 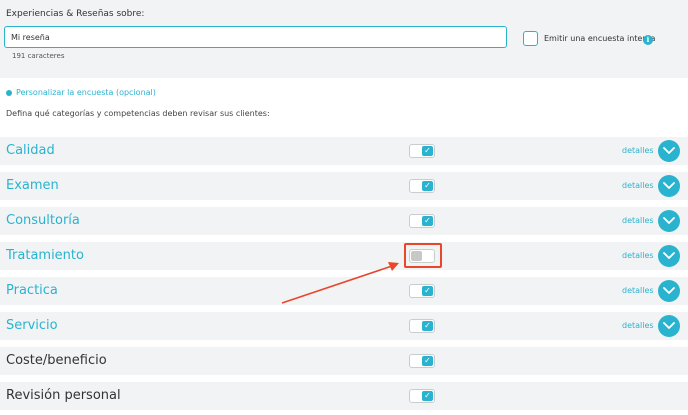 What do you see at coordinates (344, 291) in the screenshot?
I see `category-row: Practica ✓ detalles` at bounding box center [344, 291].